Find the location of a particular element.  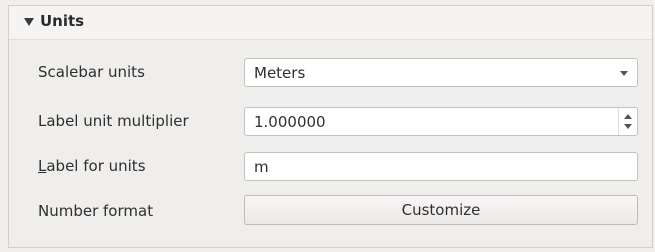

label-unit-multiplier-label: Label unit multiplier is located at coordinates (113, 121).